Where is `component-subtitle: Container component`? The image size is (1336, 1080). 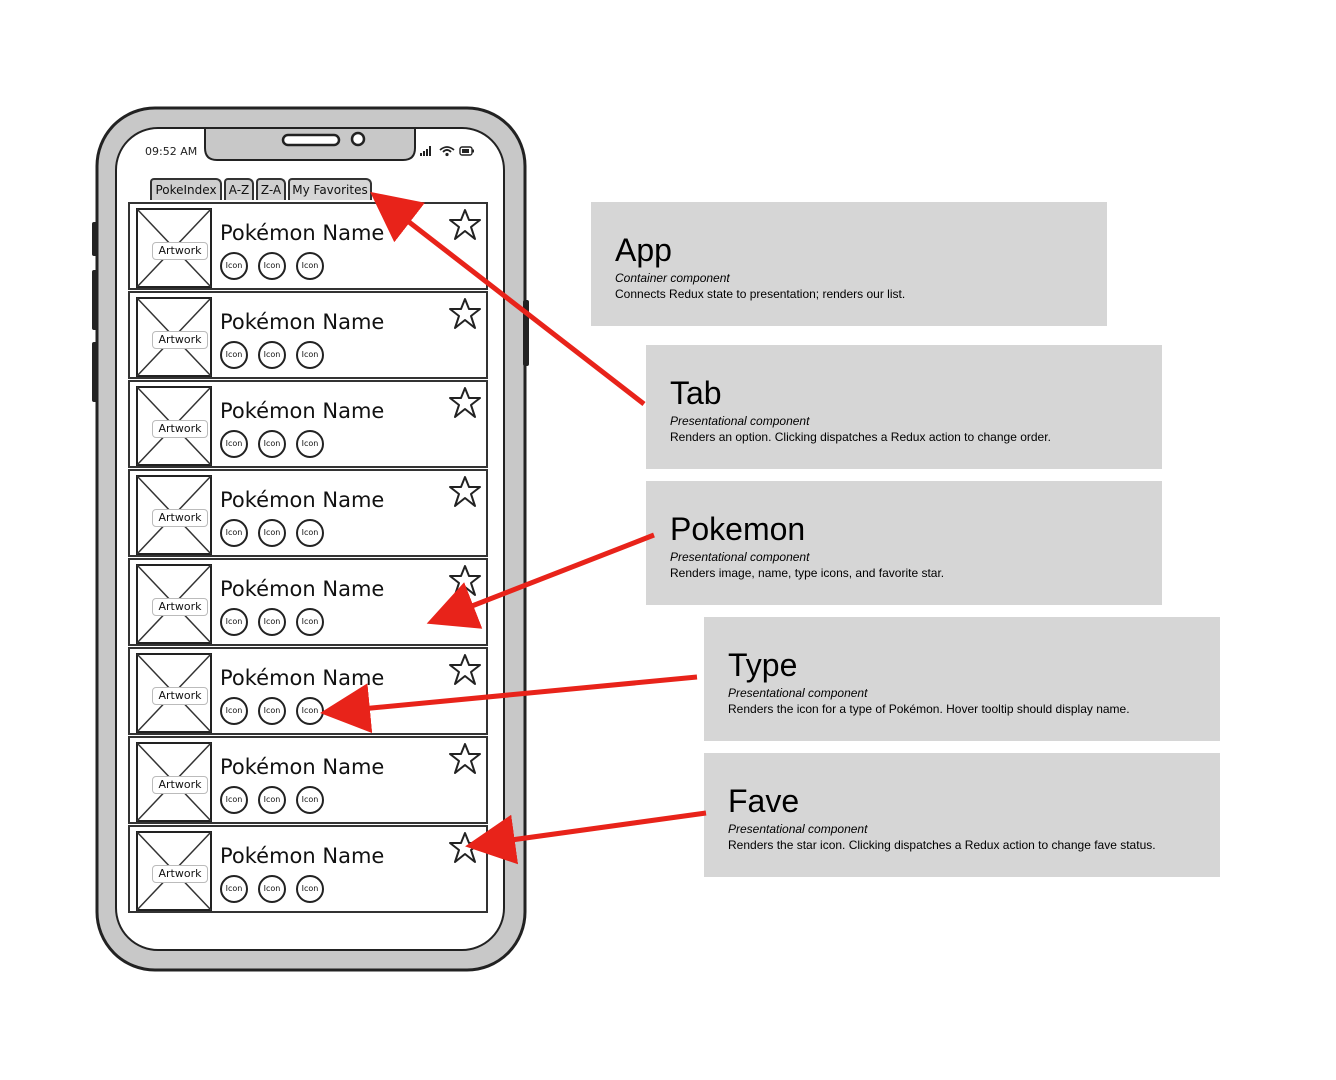 component-subtitle: Container component is located at coordinates (672, 278).